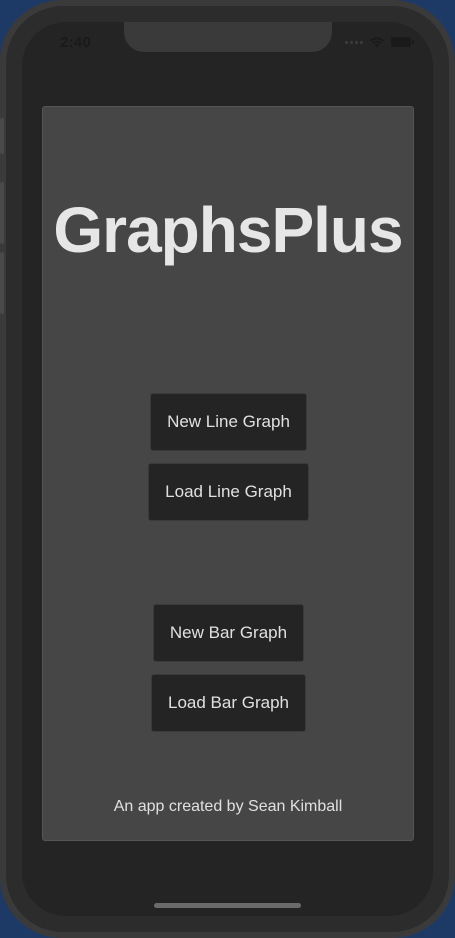  What do you see at coordinates (2, 283) in the screenshot?
I see `volume-down-button` at bounding box center [2, 283].